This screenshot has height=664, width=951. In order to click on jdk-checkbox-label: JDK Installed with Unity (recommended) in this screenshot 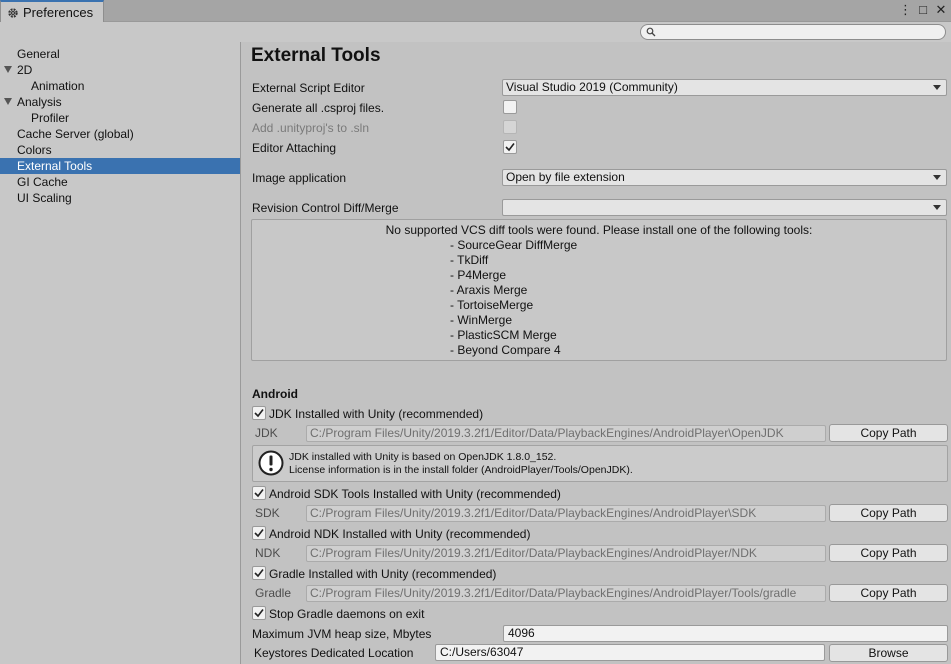, I will do `click(376, 414)`.